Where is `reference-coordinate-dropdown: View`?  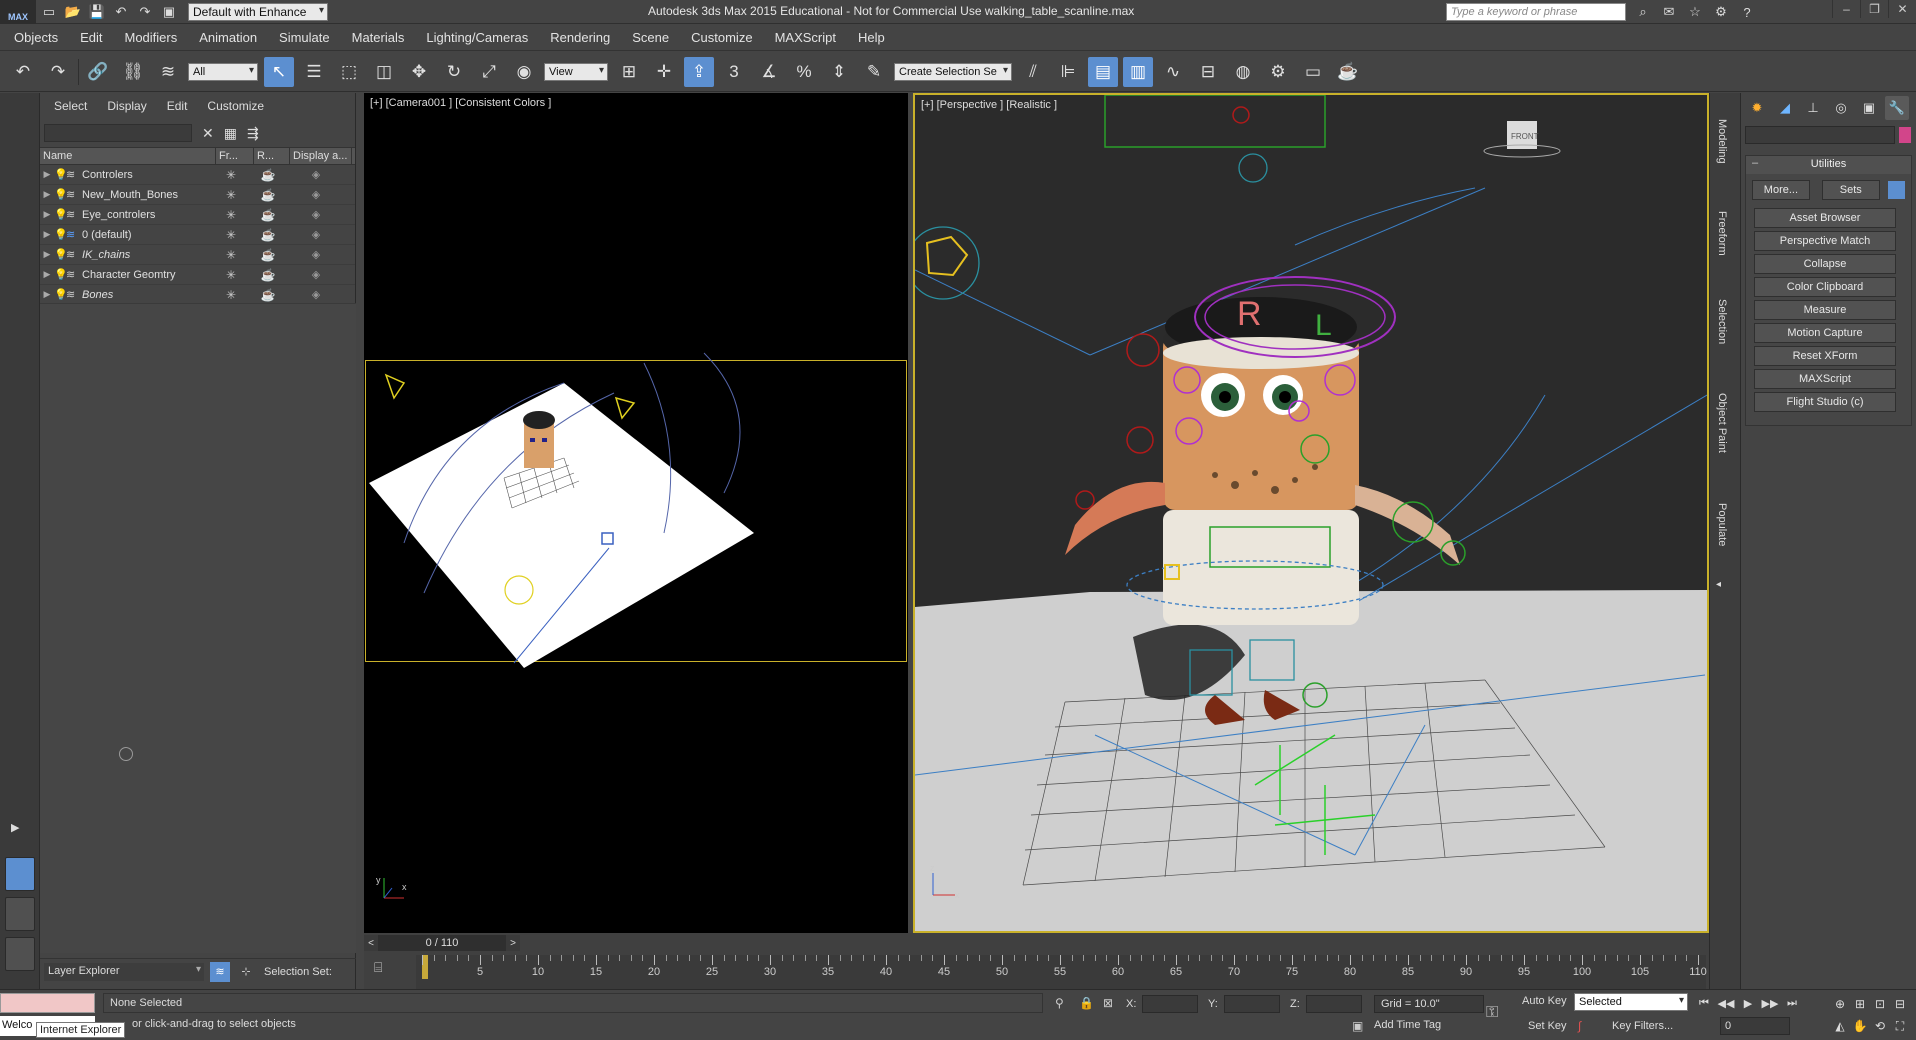 reference-coordinate-dropdown: View is located at coordinates (576, 71).